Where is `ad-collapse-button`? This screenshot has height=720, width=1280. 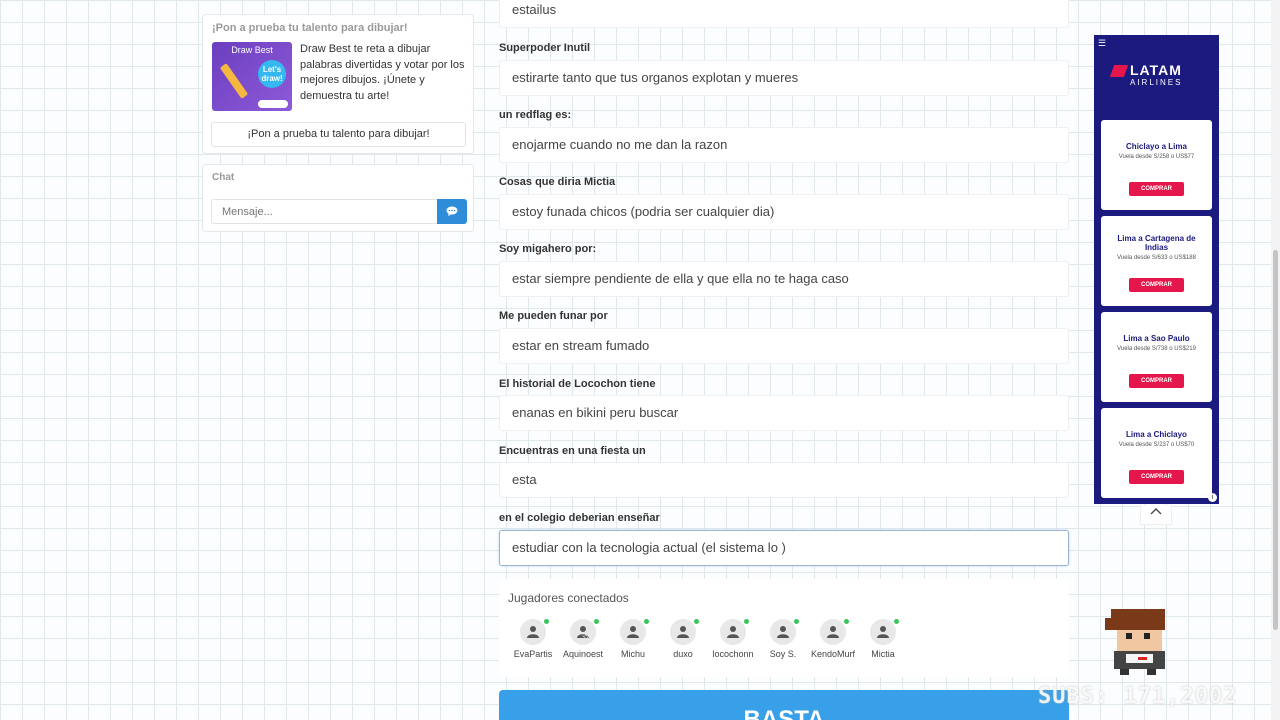
ad-collapse-button is located at coordinates (1156, 515).